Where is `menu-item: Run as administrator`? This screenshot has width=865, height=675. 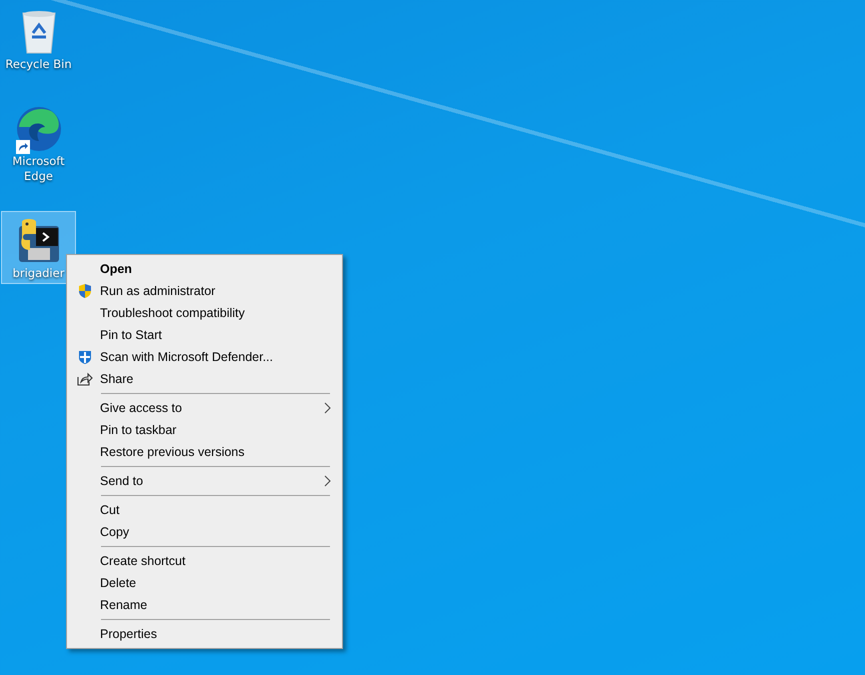
menu-item: Run as administrator is located at coordinates (220, 291).